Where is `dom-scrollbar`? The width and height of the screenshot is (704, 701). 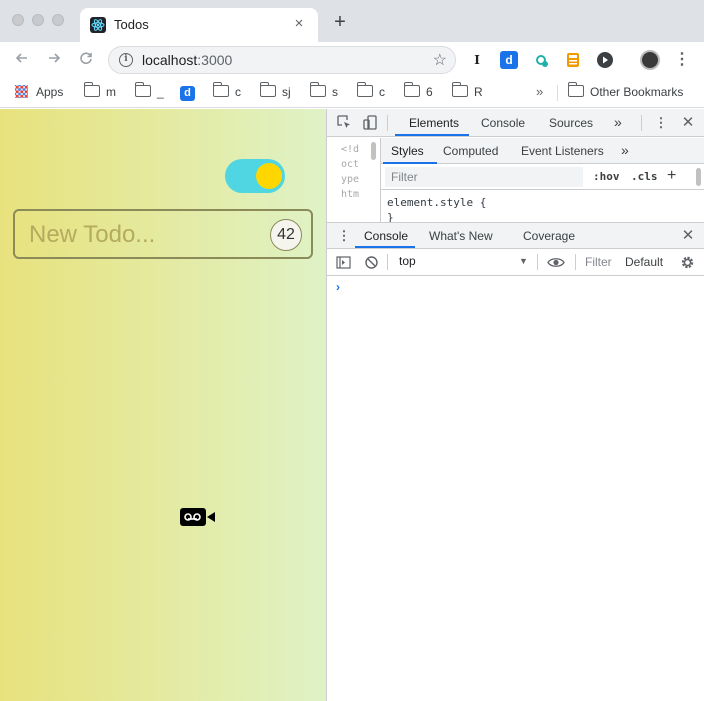
dom-scrollbar is located at coordinates (373, 151).